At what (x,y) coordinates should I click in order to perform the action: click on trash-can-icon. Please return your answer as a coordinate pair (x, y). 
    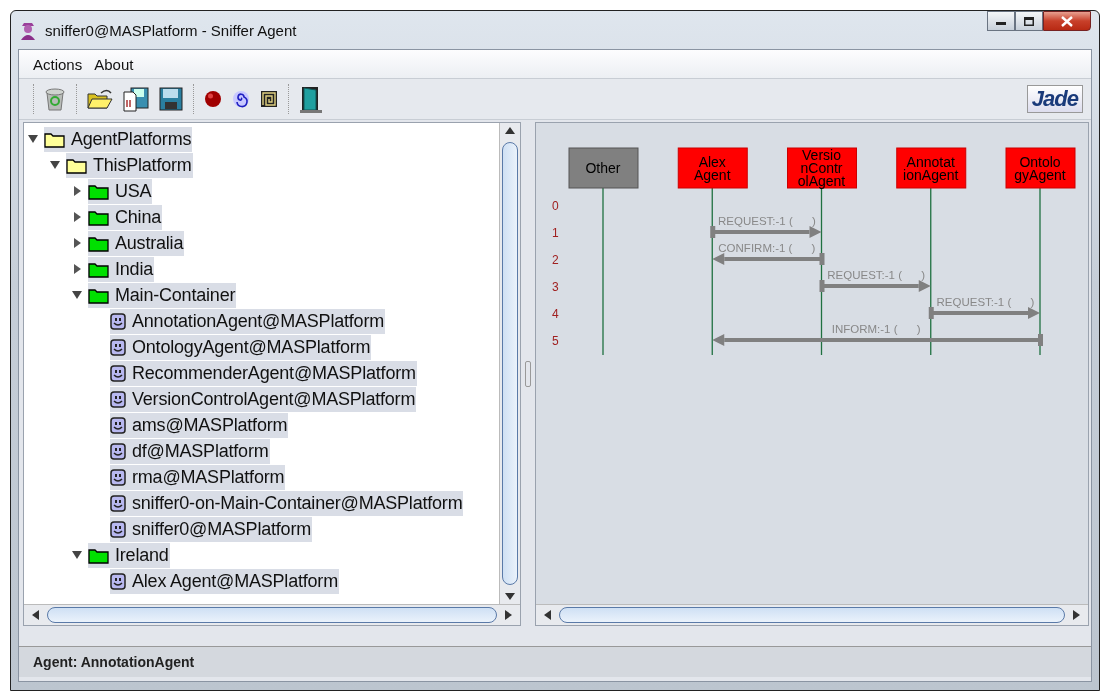
    Looking at the image, I should click on (55, 99).